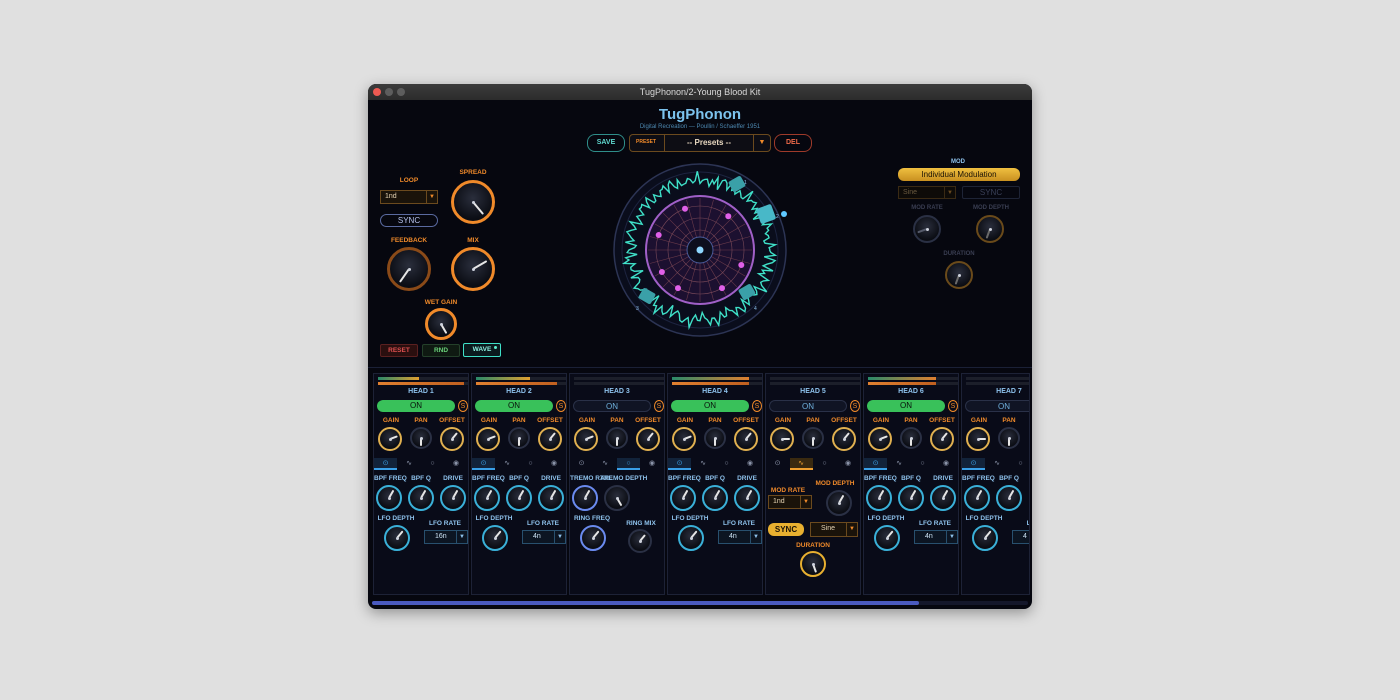 The image size is (1400, 700). I want to click on horizontal-scrollbar, so click(700, 603).